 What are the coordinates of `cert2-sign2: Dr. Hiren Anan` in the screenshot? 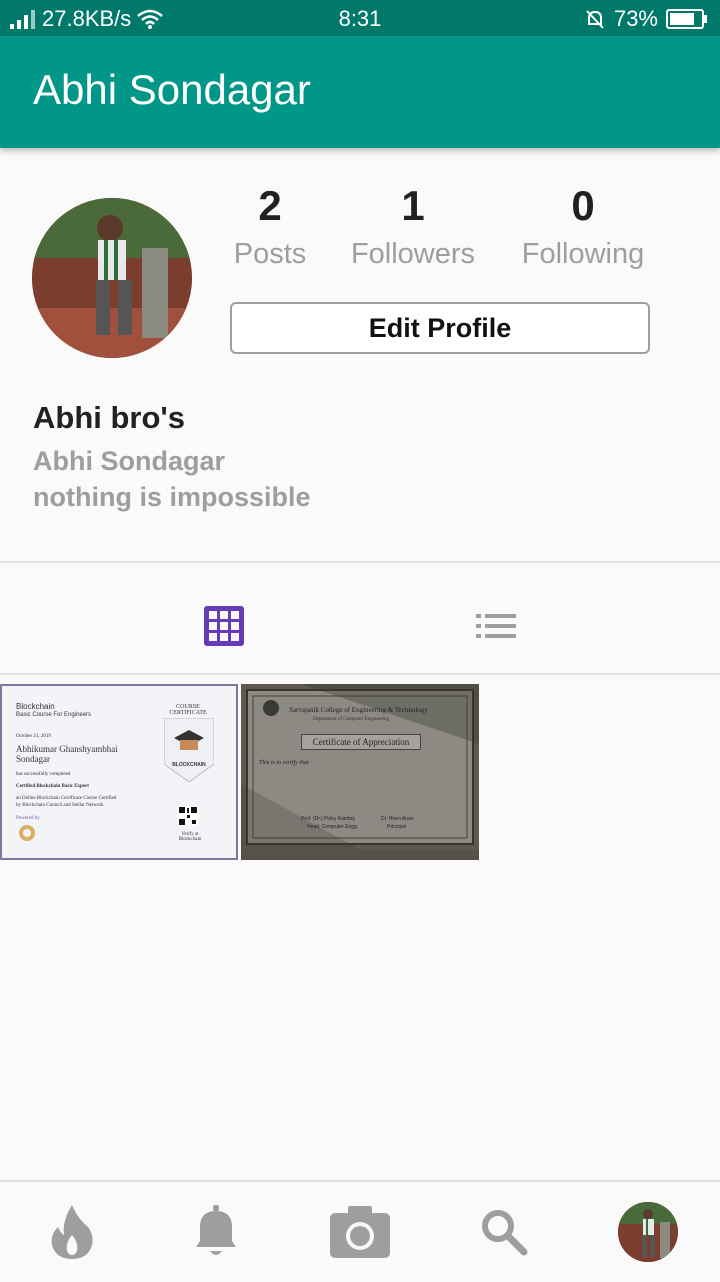 It's located at (397, 819).